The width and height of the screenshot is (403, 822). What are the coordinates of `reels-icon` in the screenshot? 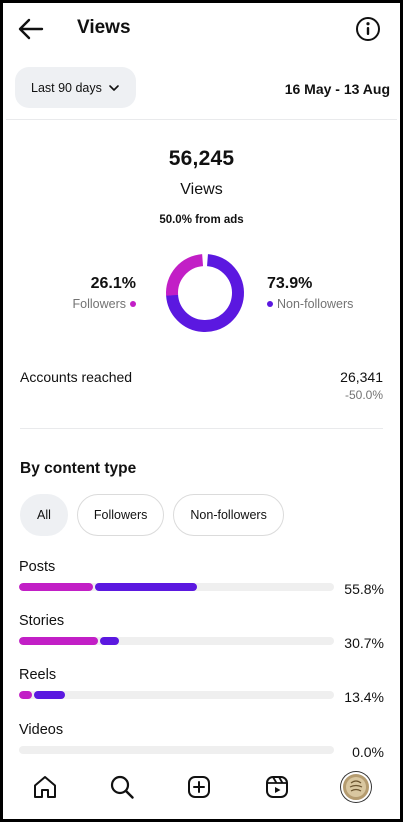 It's located at (277, 787).